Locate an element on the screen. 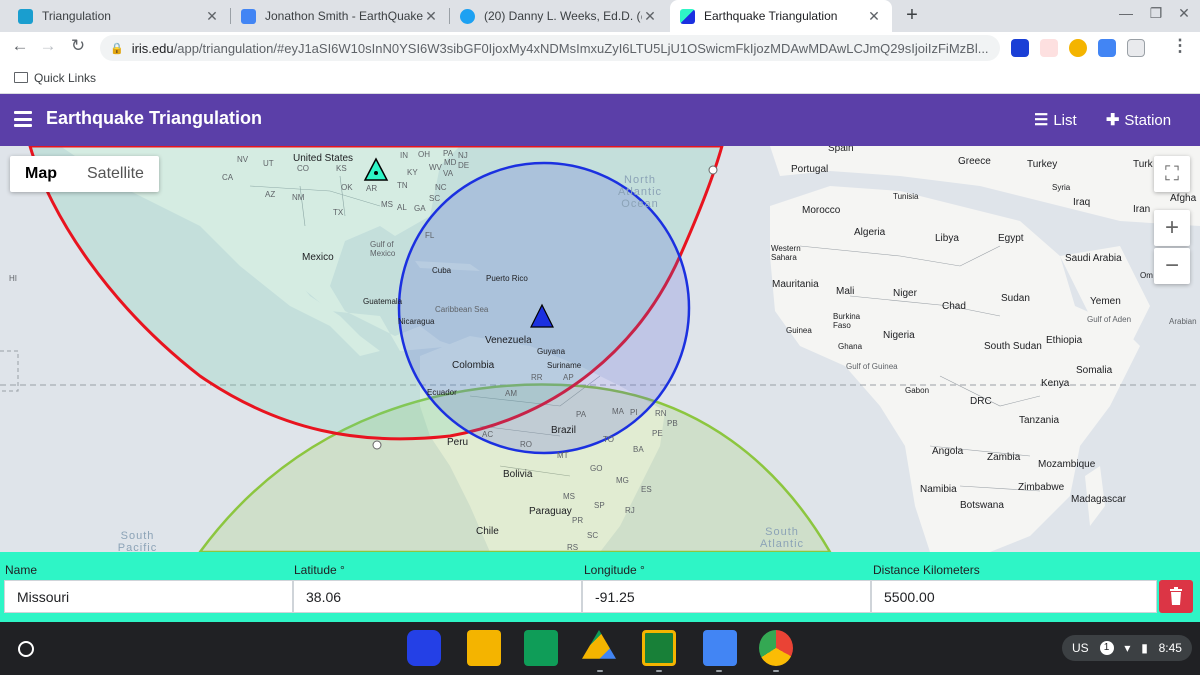  label-western-sahara: Western Sahara is located at coordinates (786, 253).